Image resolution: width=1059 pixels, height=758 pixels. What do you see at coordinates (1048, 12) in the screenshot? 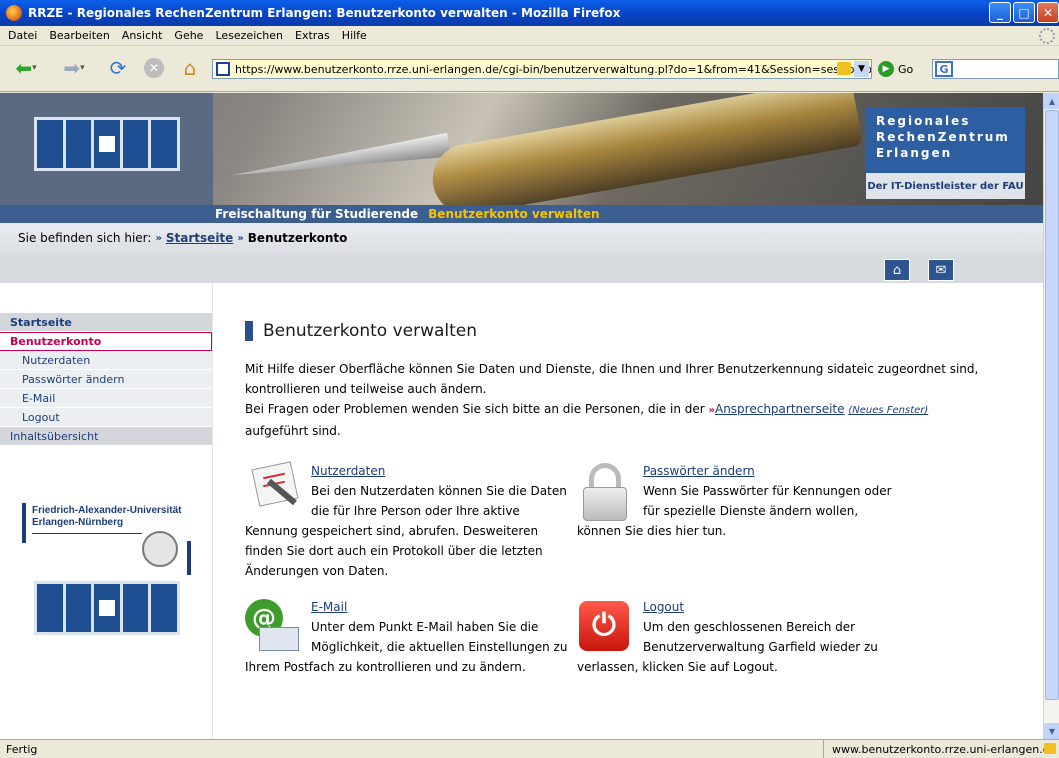
I see `close-button: ✕` at bounding box center [1048, 12].